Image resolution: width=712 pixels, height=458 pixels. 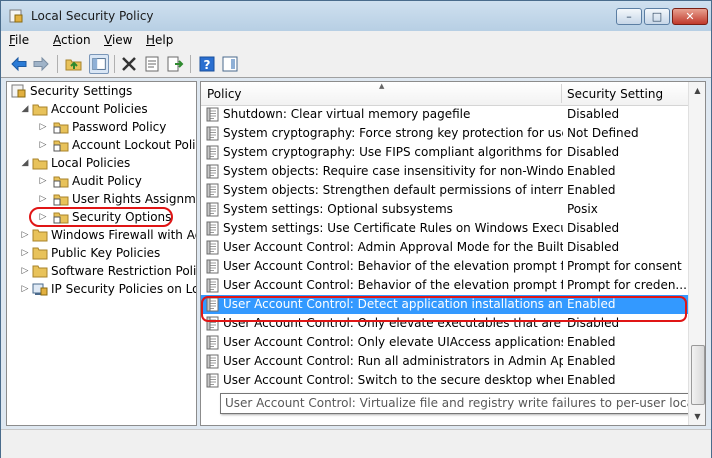 What do you see at coordinates (697, 416) in the screenshot?
I see `scroll-down-icon: ▼` at bounding box center [697, 416].